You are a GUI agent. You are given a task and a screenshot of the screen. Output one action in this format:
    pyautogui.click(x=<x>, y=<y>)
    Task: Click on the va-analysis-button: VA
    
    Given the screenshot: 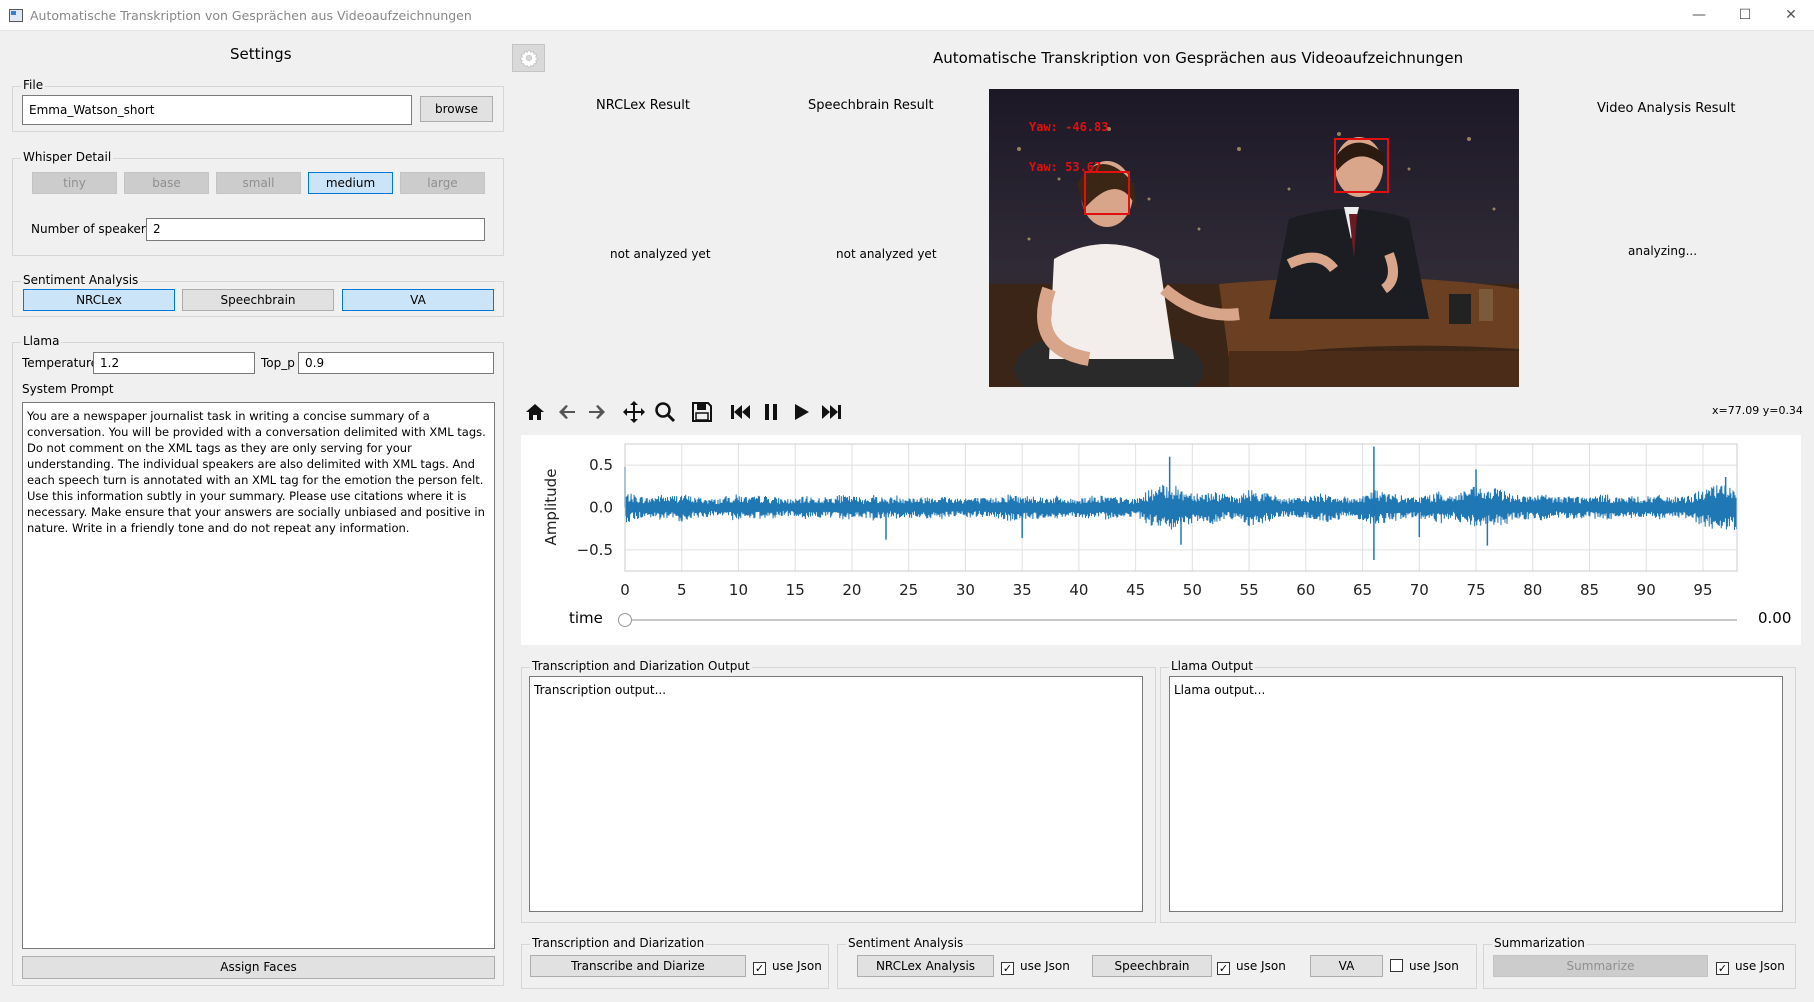 What is the action you would take?
    pyautogui.click(x=1346, y=966)
    